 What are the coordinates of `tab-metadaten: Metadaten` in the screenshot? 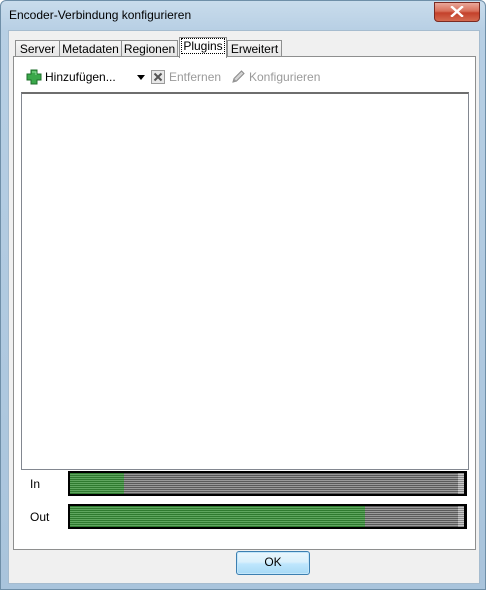 It's located at (90, 48).